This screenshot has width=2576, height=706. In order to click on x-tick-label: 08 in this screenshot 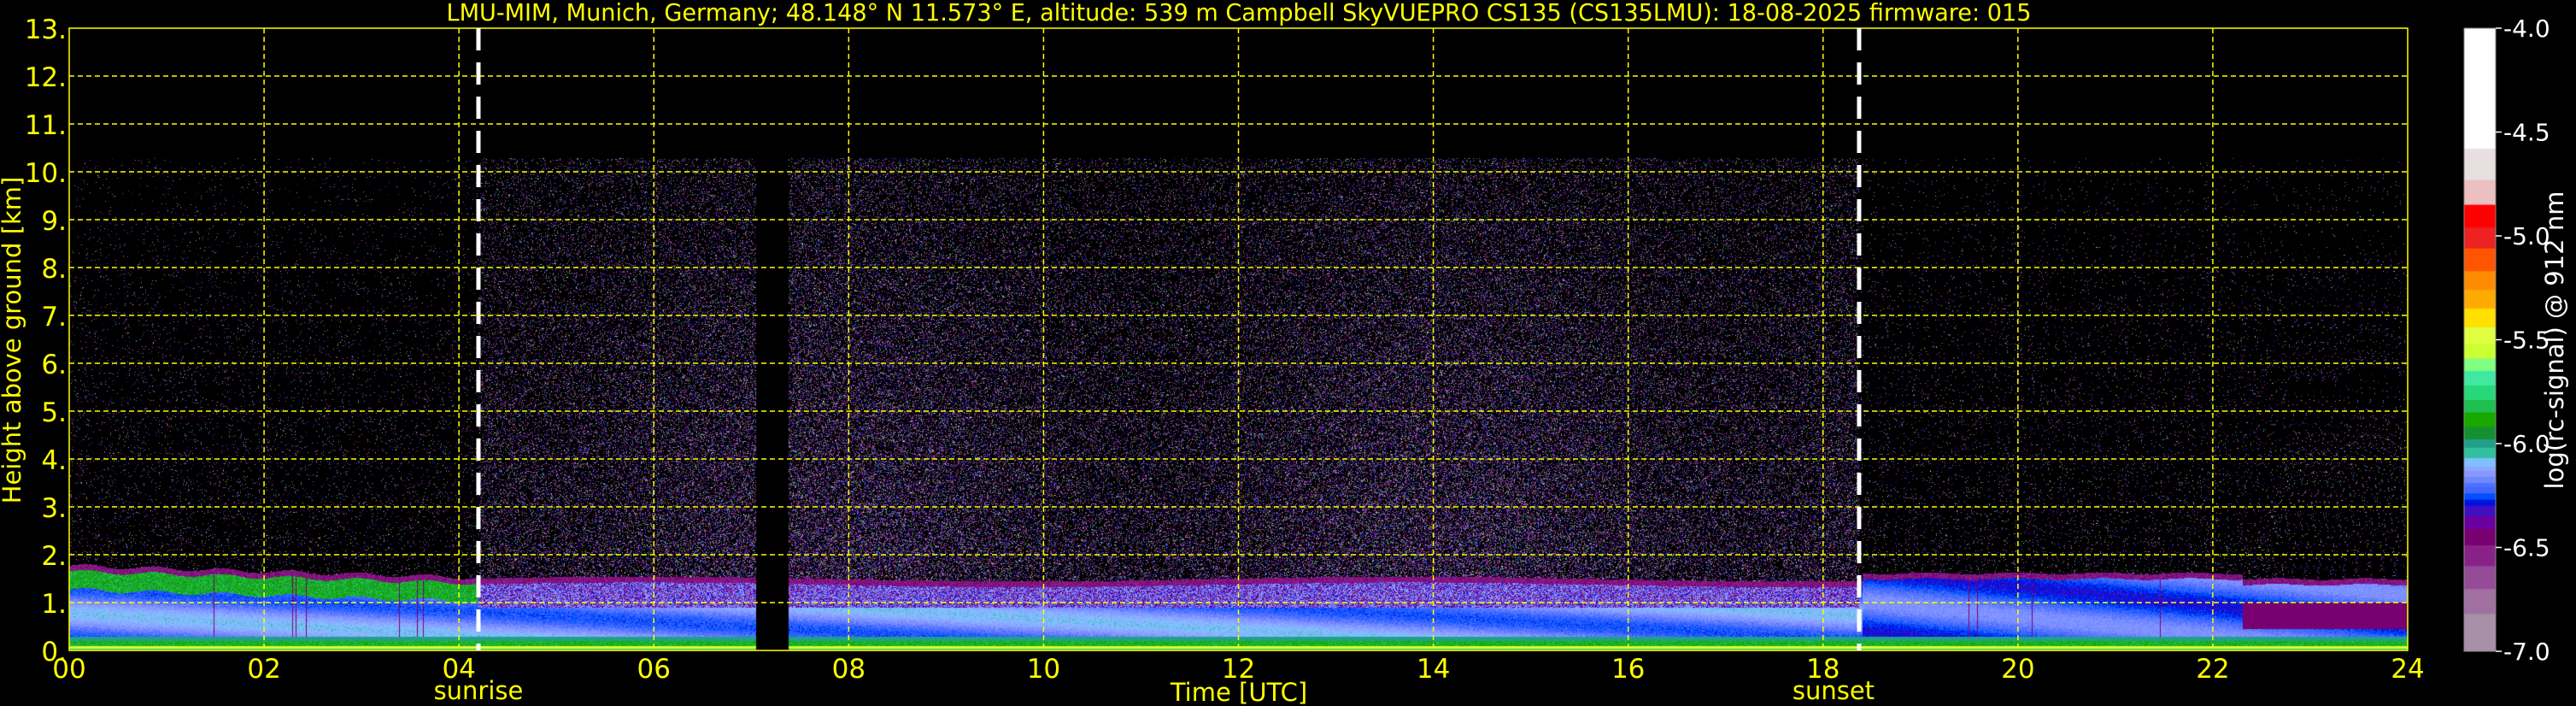, I will do `click(849, 669)`.